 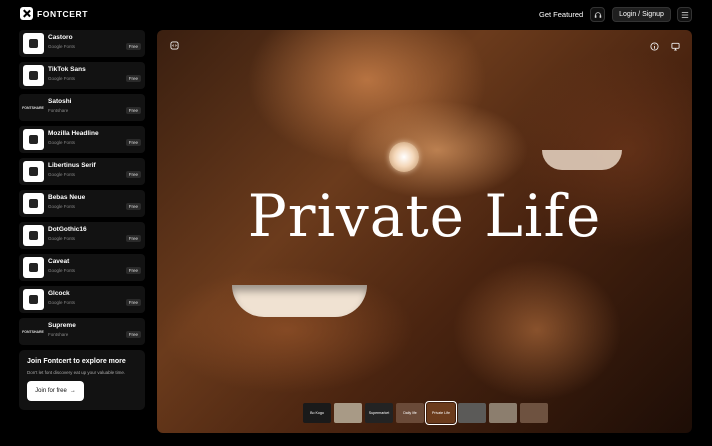 I want to click on font-card: Bebas Neue Google Fonts Free, so click(x=82, y=203).